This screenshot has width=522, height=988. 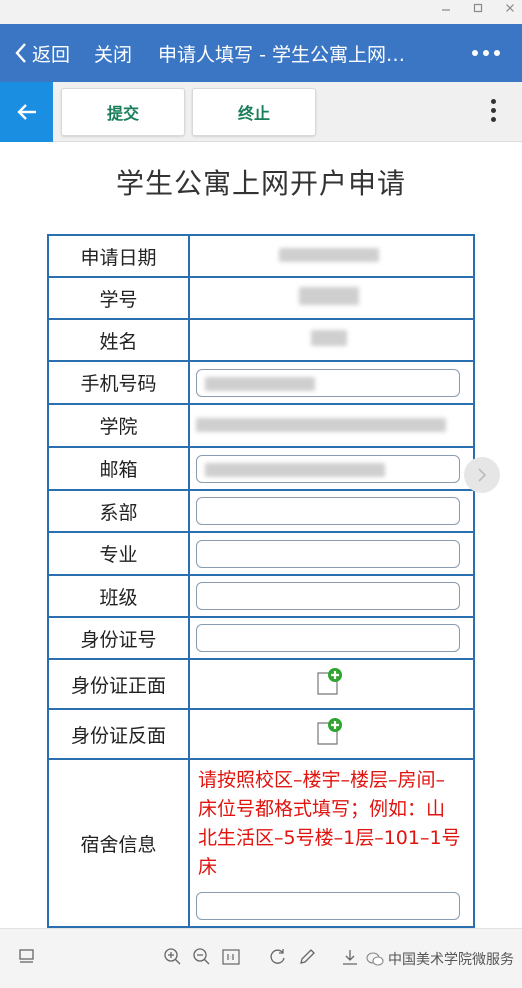 I want to click on department-input, so click(x=328, y=511).